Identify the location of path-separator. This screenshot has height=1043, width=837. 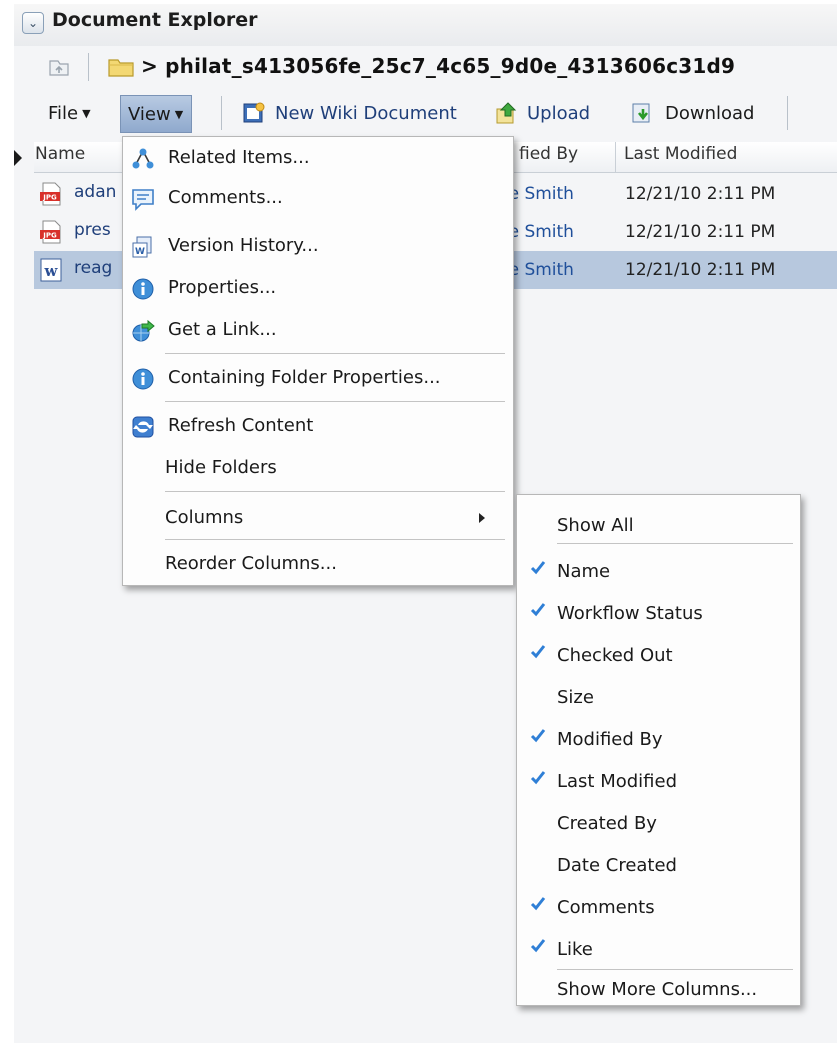
(88, 67).